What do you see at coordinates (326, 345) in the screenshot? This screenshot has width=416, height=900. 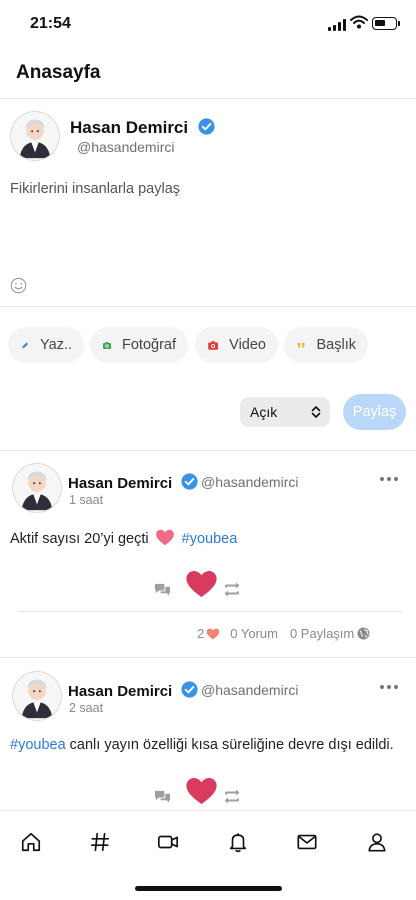 I see `title-chip: Başlık` at bounding box center [326, 345].